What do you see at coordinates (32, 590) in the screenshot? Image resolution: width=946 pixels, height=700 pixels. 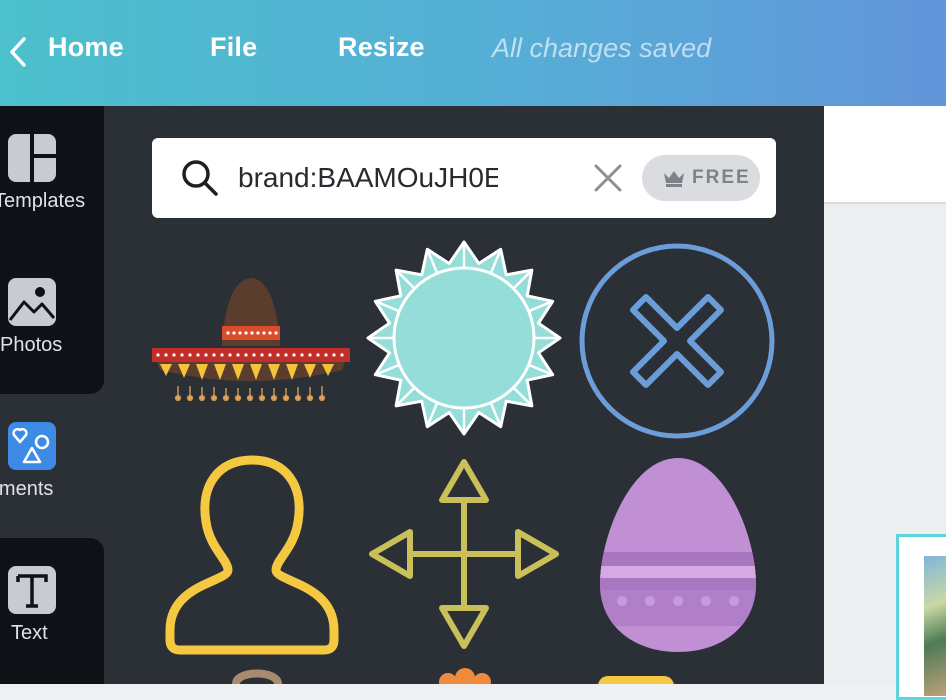 I see `text-icon` at bounding box center [32, 590].